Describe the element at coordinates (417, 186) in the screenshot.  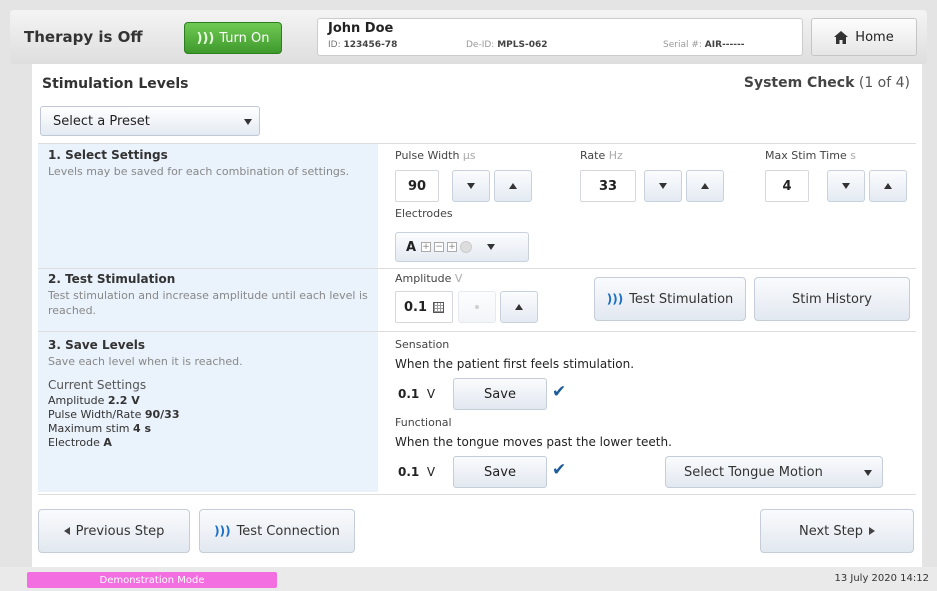
I see `pulse-width-value: 90` at that location.